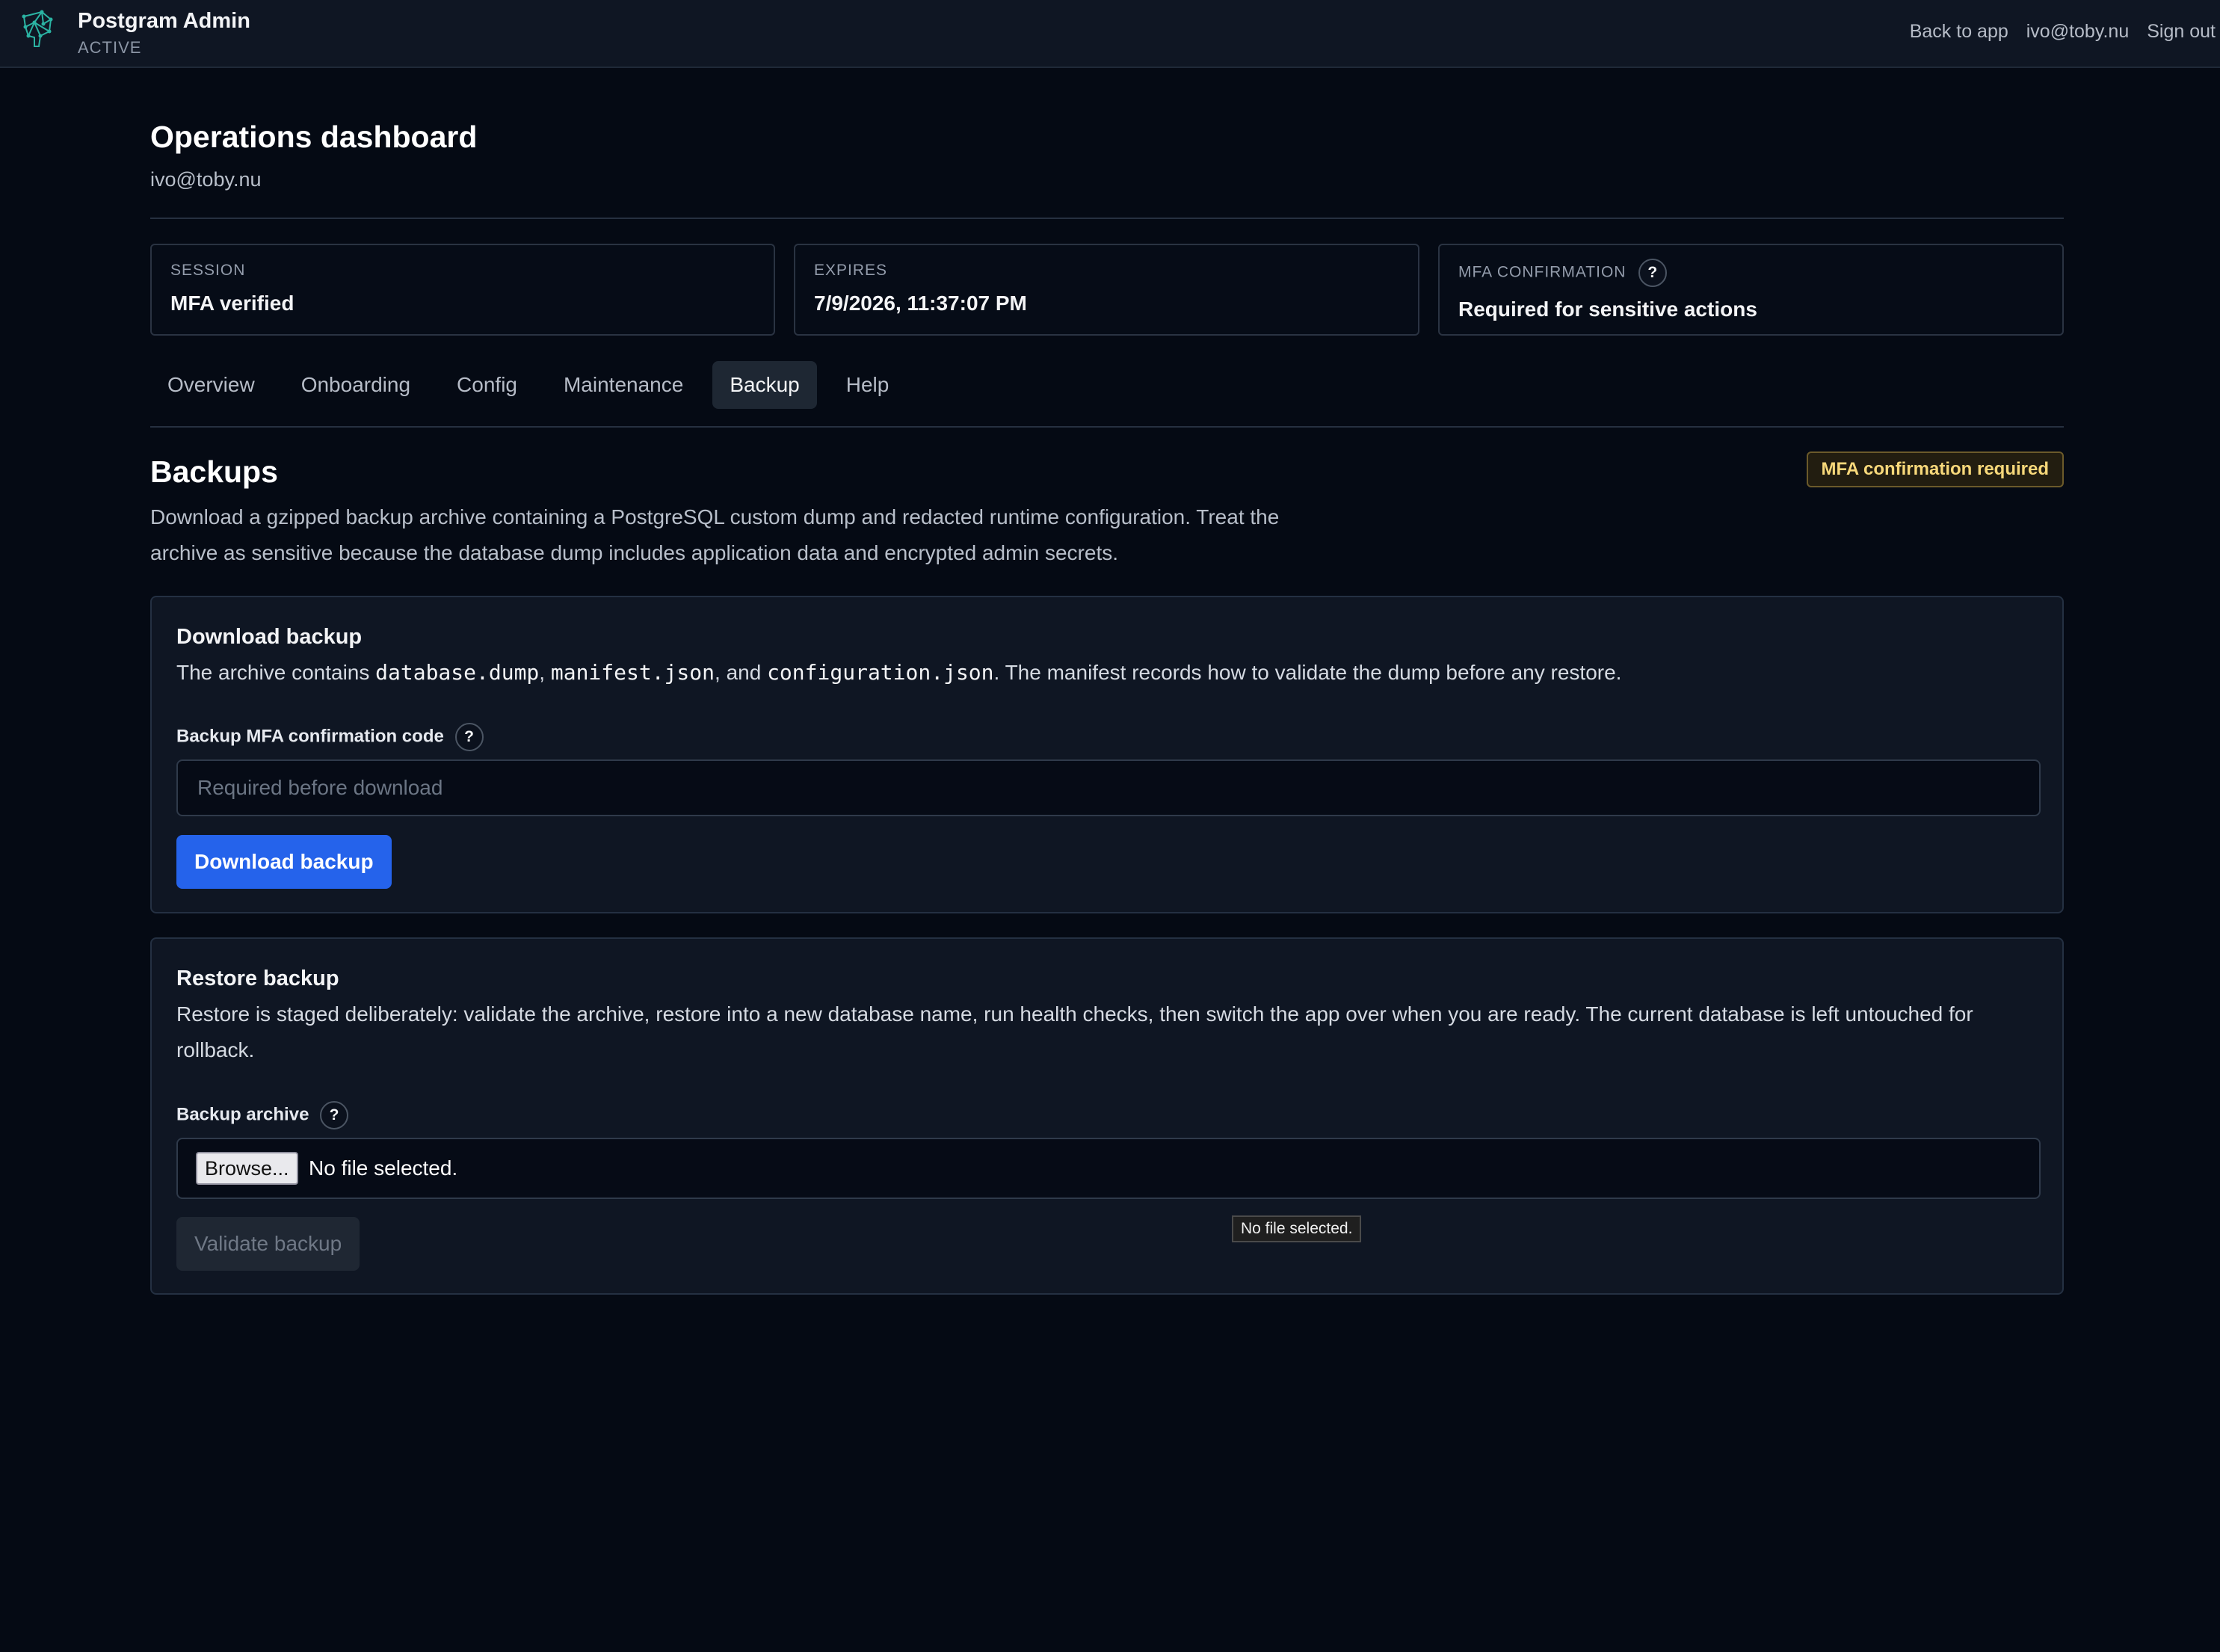  I want to click on mfa-confirmation-value: Required for sensitive actions, so click(1608, 309).